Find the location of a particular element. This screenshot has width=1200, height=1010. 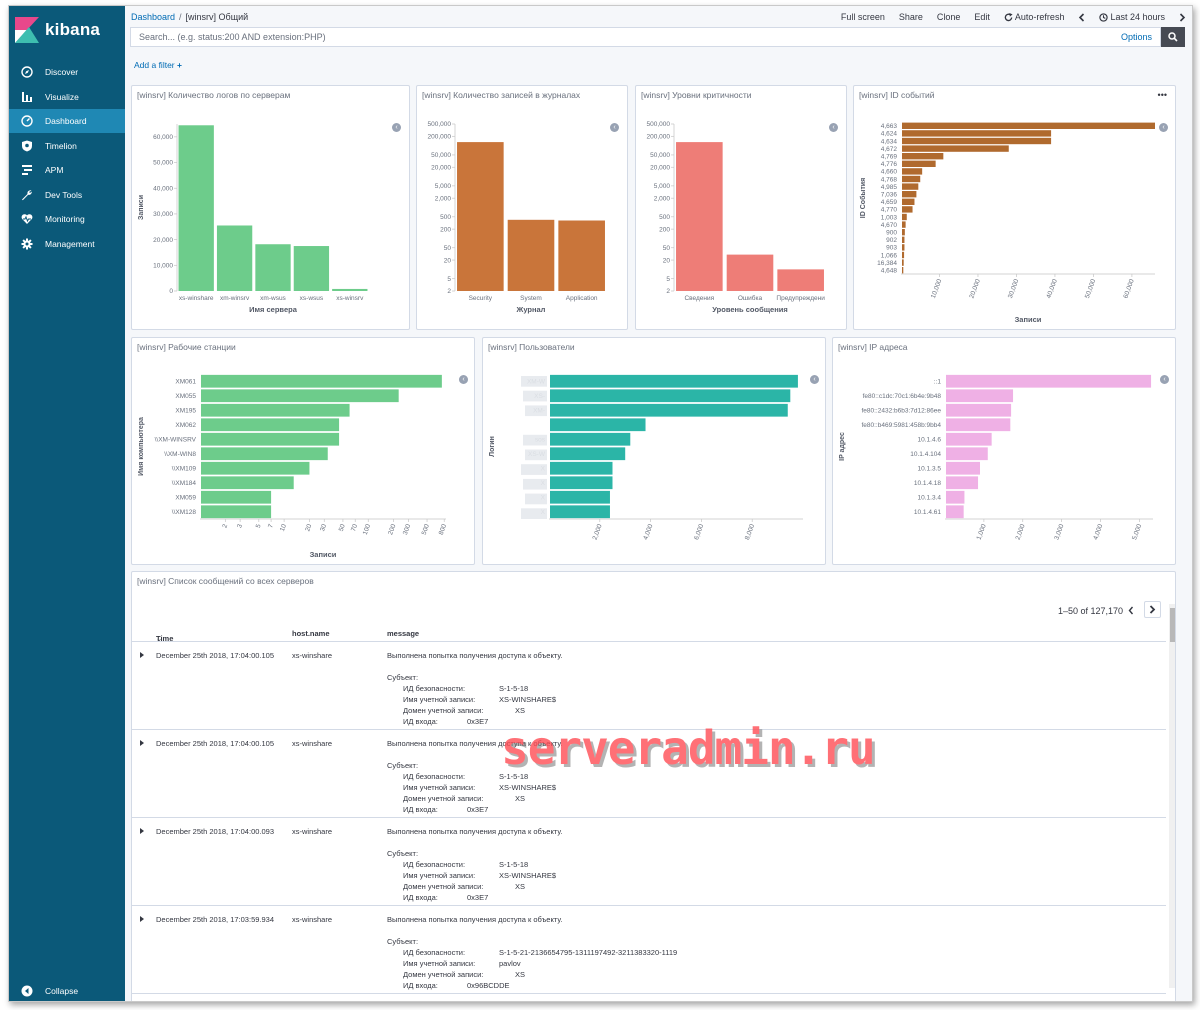

collapse-button: Collapse is located at coordinates (67, 991).